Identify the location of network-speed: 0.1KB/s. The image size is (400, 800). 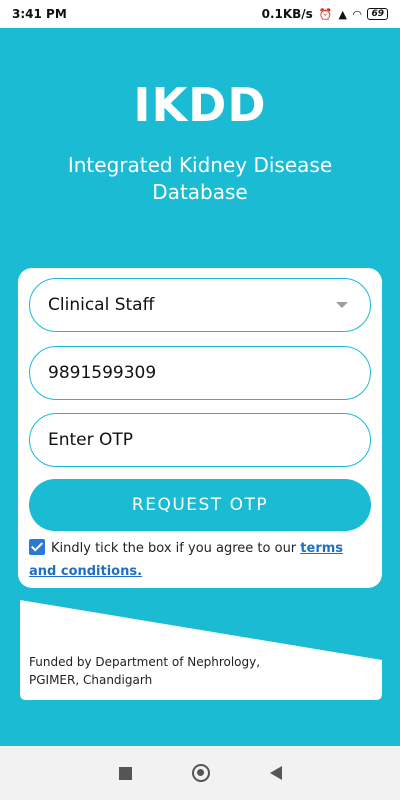
(287, 14).